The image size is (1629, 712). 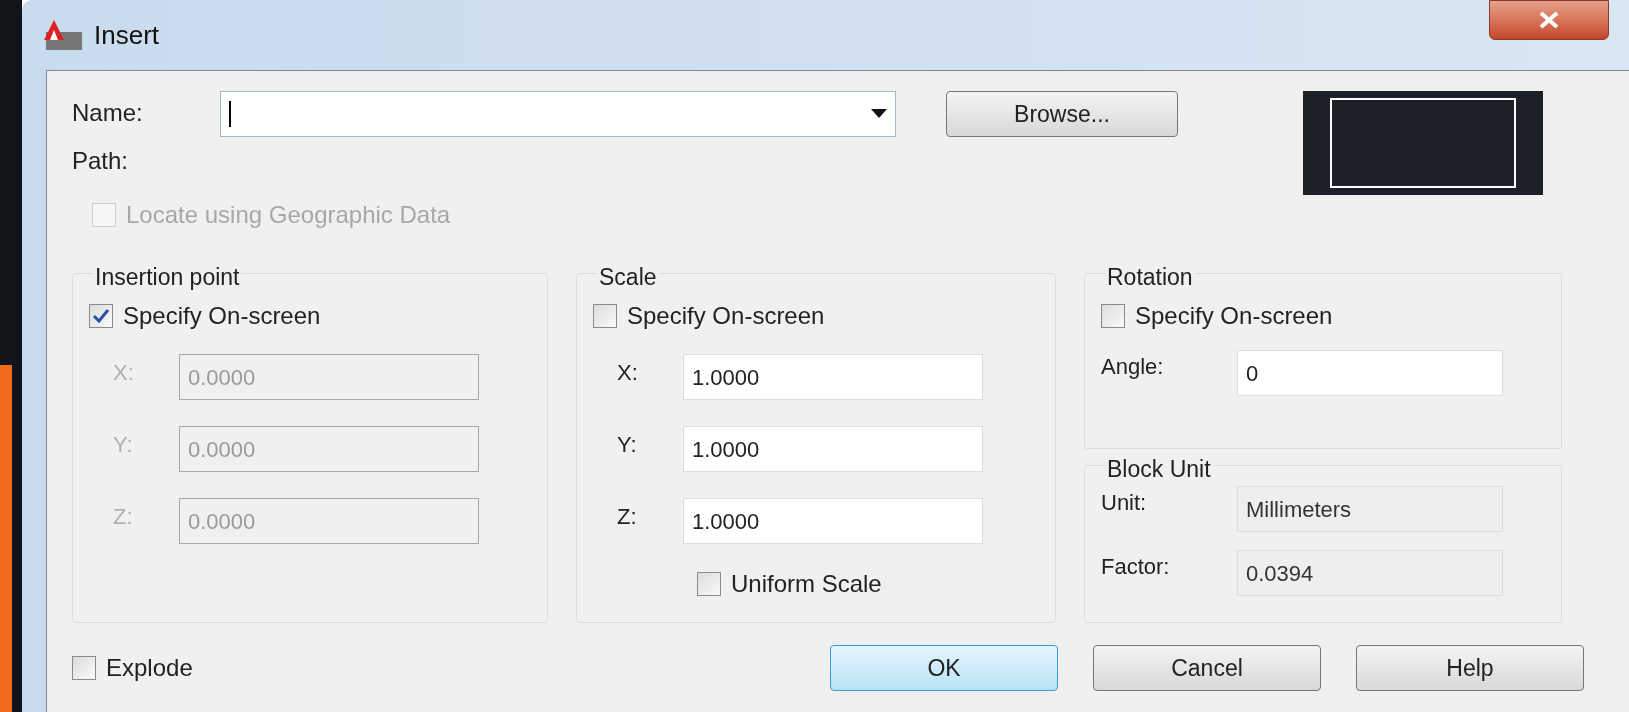 I want to click on field-label: Factor:, so click(x=1136, y=567).